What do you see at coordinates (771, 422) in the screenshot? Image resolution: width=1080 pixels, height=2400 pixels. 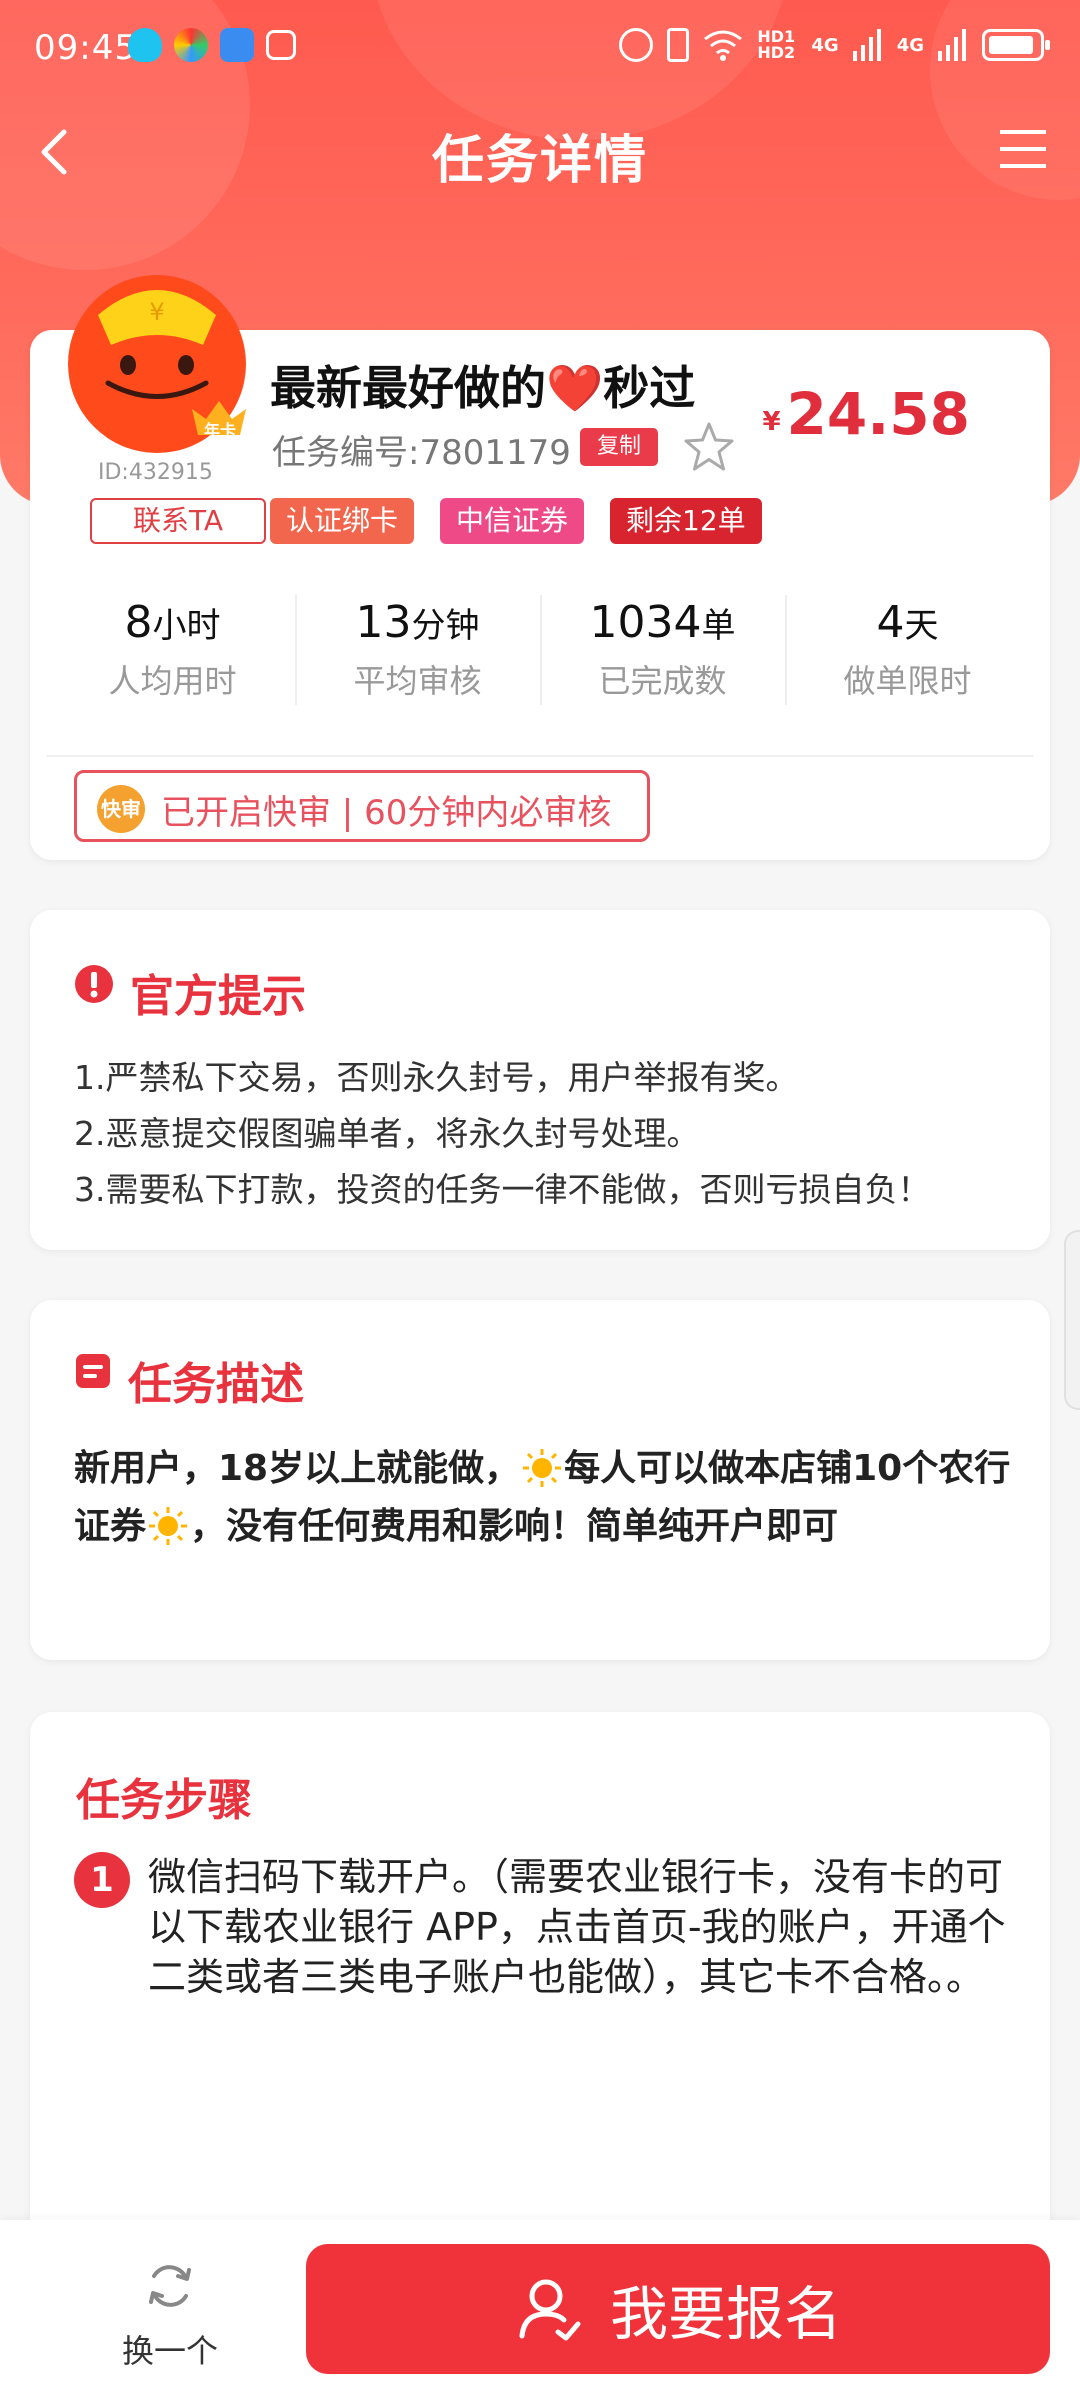 I see `currency-symbol: ¥` at bounding box center [771, 422].